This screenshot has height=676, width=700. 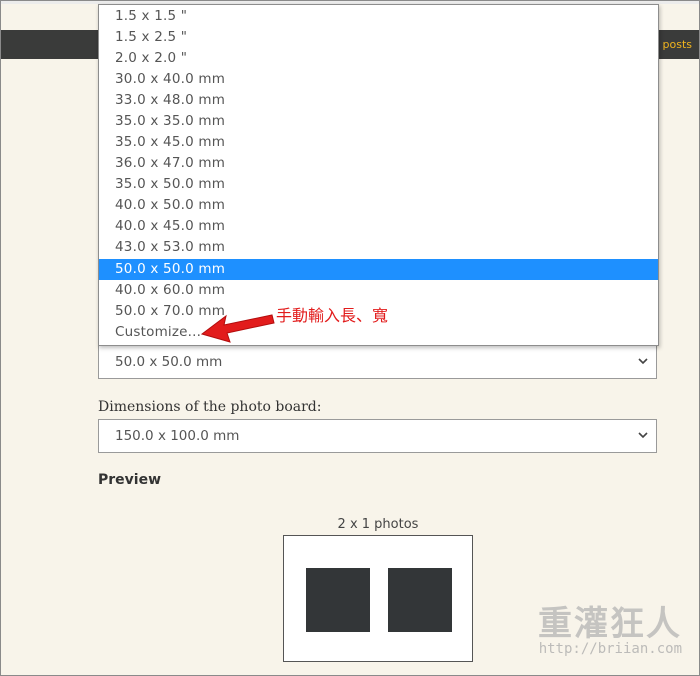 What do you see at coordinates (378, 290) in the screenshot?
I see `dropdown-option: 40.0 x 60.0 mm` at bounding box center [378, 290].